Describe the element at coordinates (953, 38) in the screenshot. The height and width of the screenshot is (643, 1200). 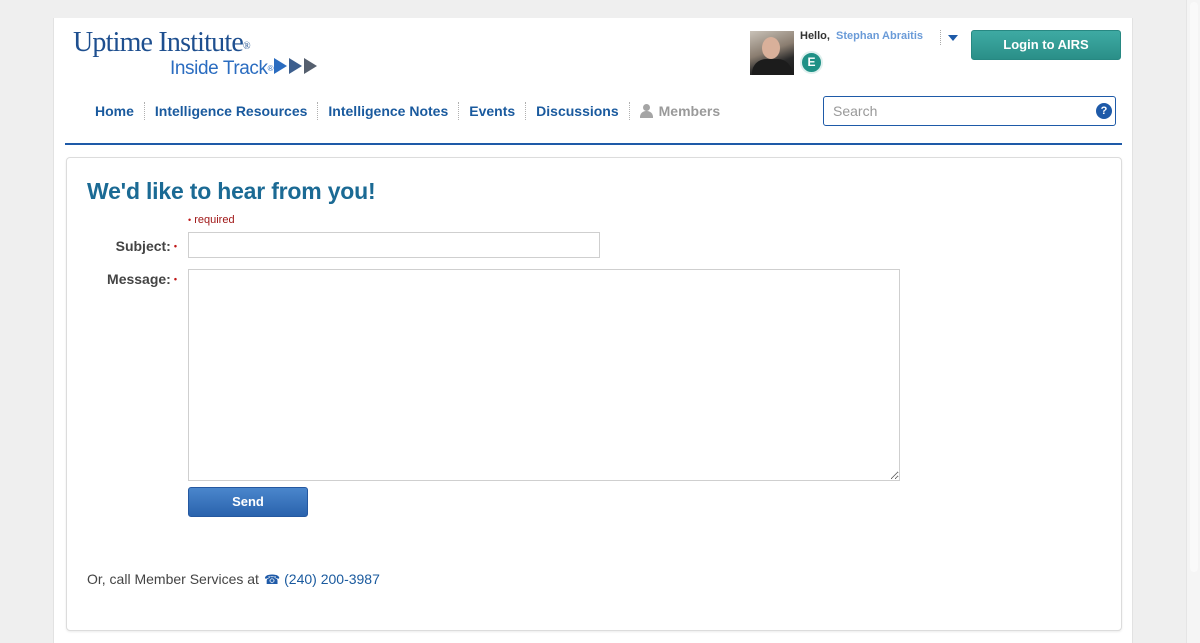
I see `chevron-down-icon` at that location.